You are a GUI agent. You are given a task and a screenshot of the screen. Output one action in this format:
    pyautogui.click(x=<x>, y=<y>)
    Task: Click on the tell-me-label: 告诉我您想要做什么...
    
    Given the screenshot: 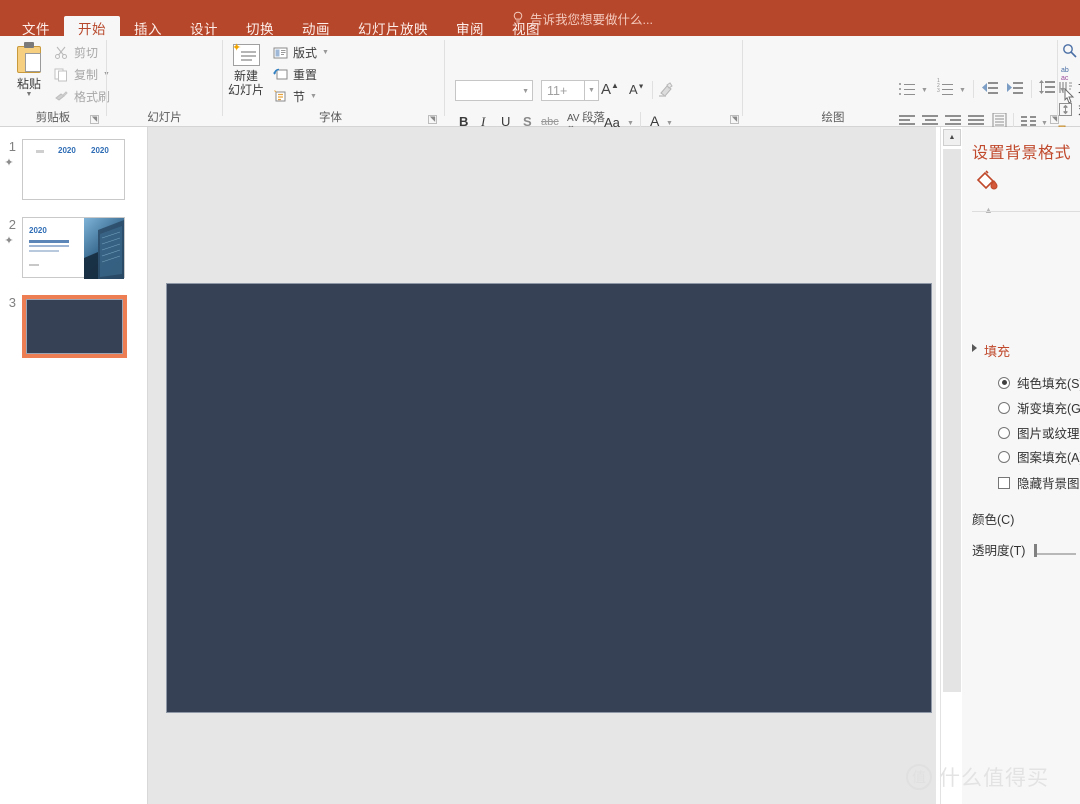 What is the action you would take?
    pyautogui.click(x=591, y=20)
    